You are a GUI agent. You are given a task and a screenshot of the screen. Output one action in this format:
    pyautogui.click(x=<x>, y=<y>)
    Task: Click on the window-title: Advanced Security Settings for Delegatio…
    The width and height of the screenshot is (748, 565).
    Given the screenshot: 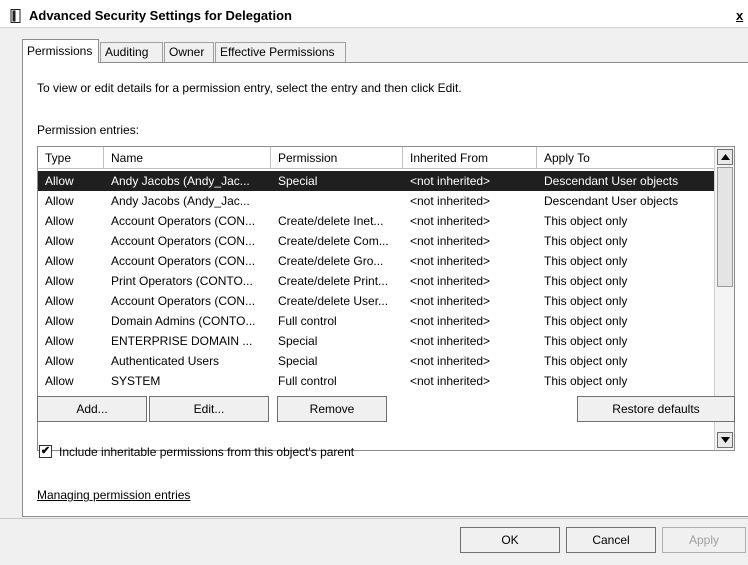 What is the action you would take?
    pyautogui.click(x=160, y=15)
    